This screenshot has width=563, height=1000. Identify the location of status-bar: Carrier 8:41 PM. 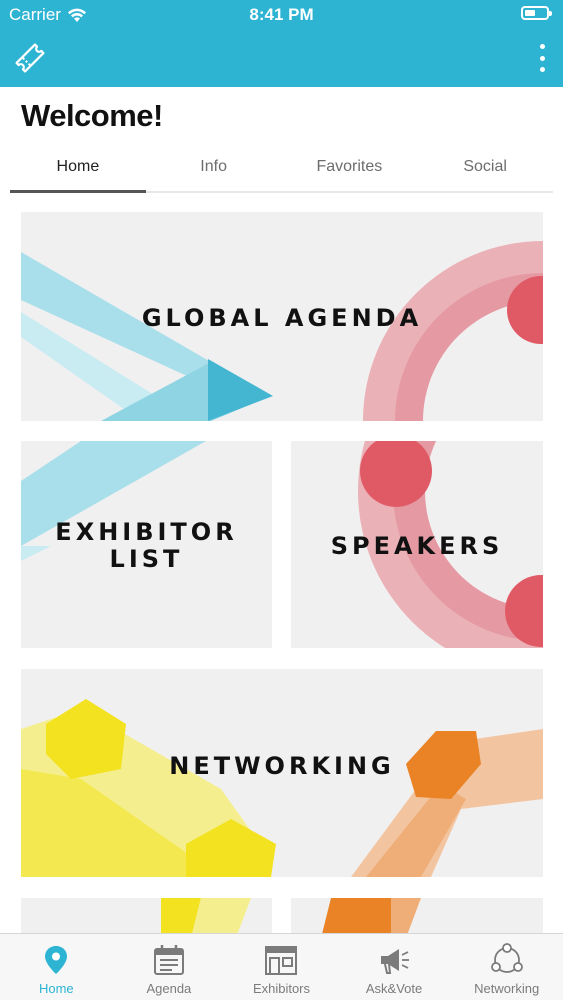
(281, 15).